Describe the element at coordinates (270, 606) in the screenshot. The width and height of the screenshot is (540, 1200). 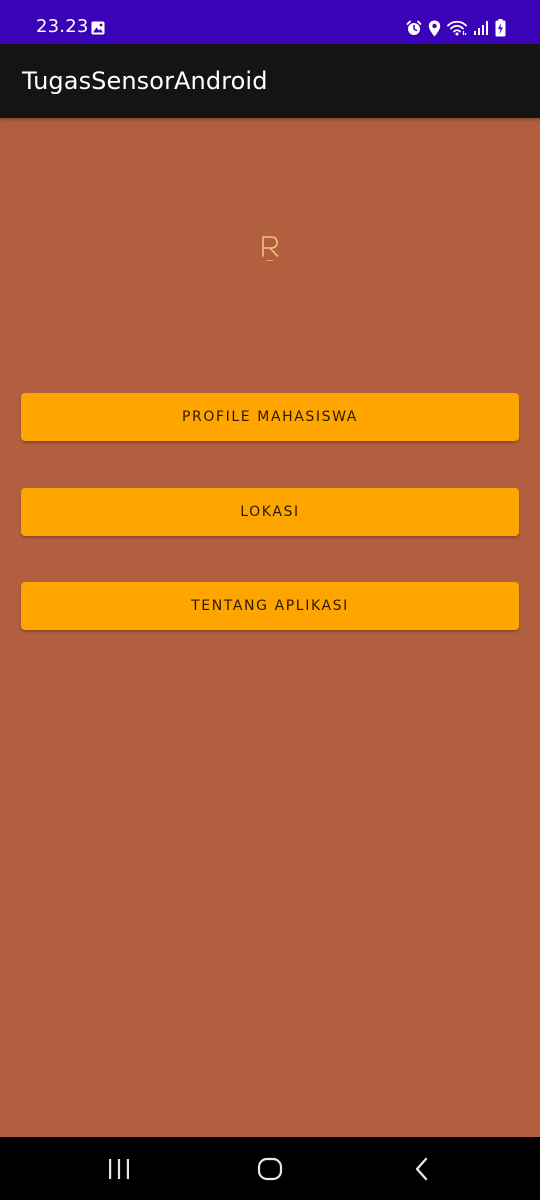
I see `tentang-aplikasi-button: TENTANG APLIKASI` at that location.